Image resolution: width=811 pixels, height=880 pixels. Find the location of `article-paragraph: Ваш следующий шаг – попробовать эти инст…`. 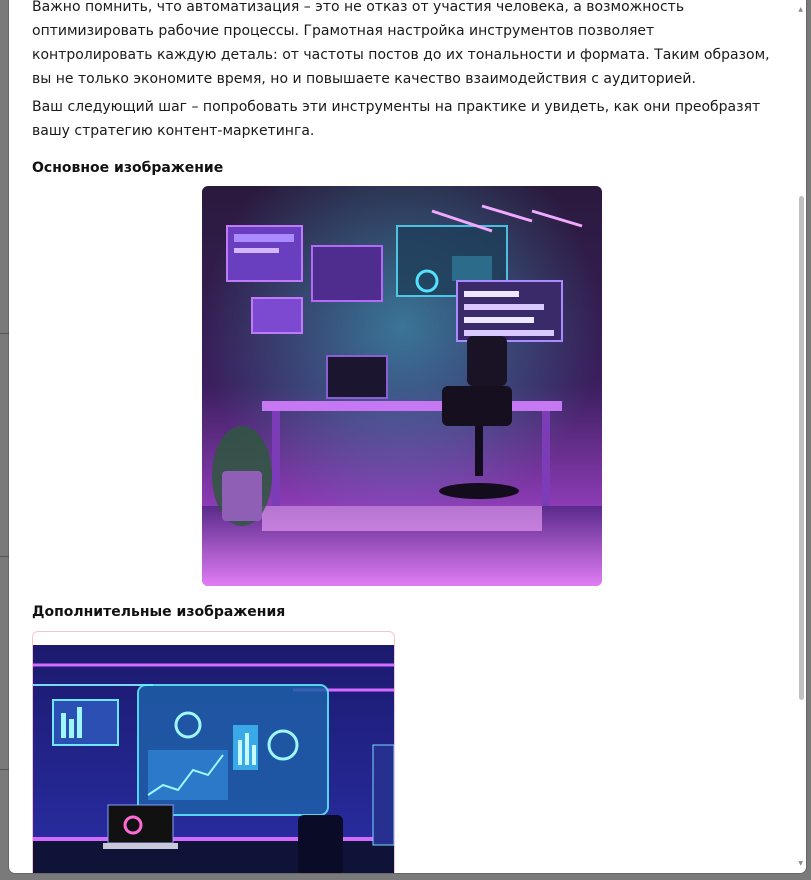

article-paragraph: Ваш следующий шаг – попробовать эти инст… is located at coordinates (396, 119).